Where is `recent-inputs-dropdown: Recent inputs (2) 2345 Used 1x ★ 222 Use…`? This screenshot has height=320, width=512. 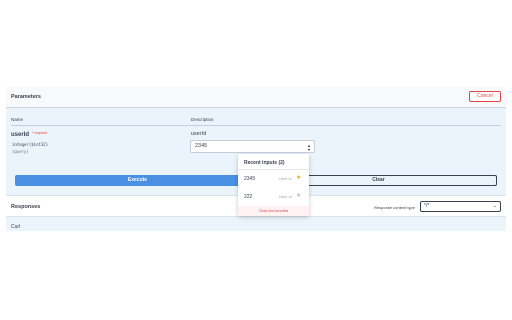
recent-inputs-dropdown: Recent inputs (2) 2345 Used 1x ★ 222 Use… is located at coordinates (273, 185).